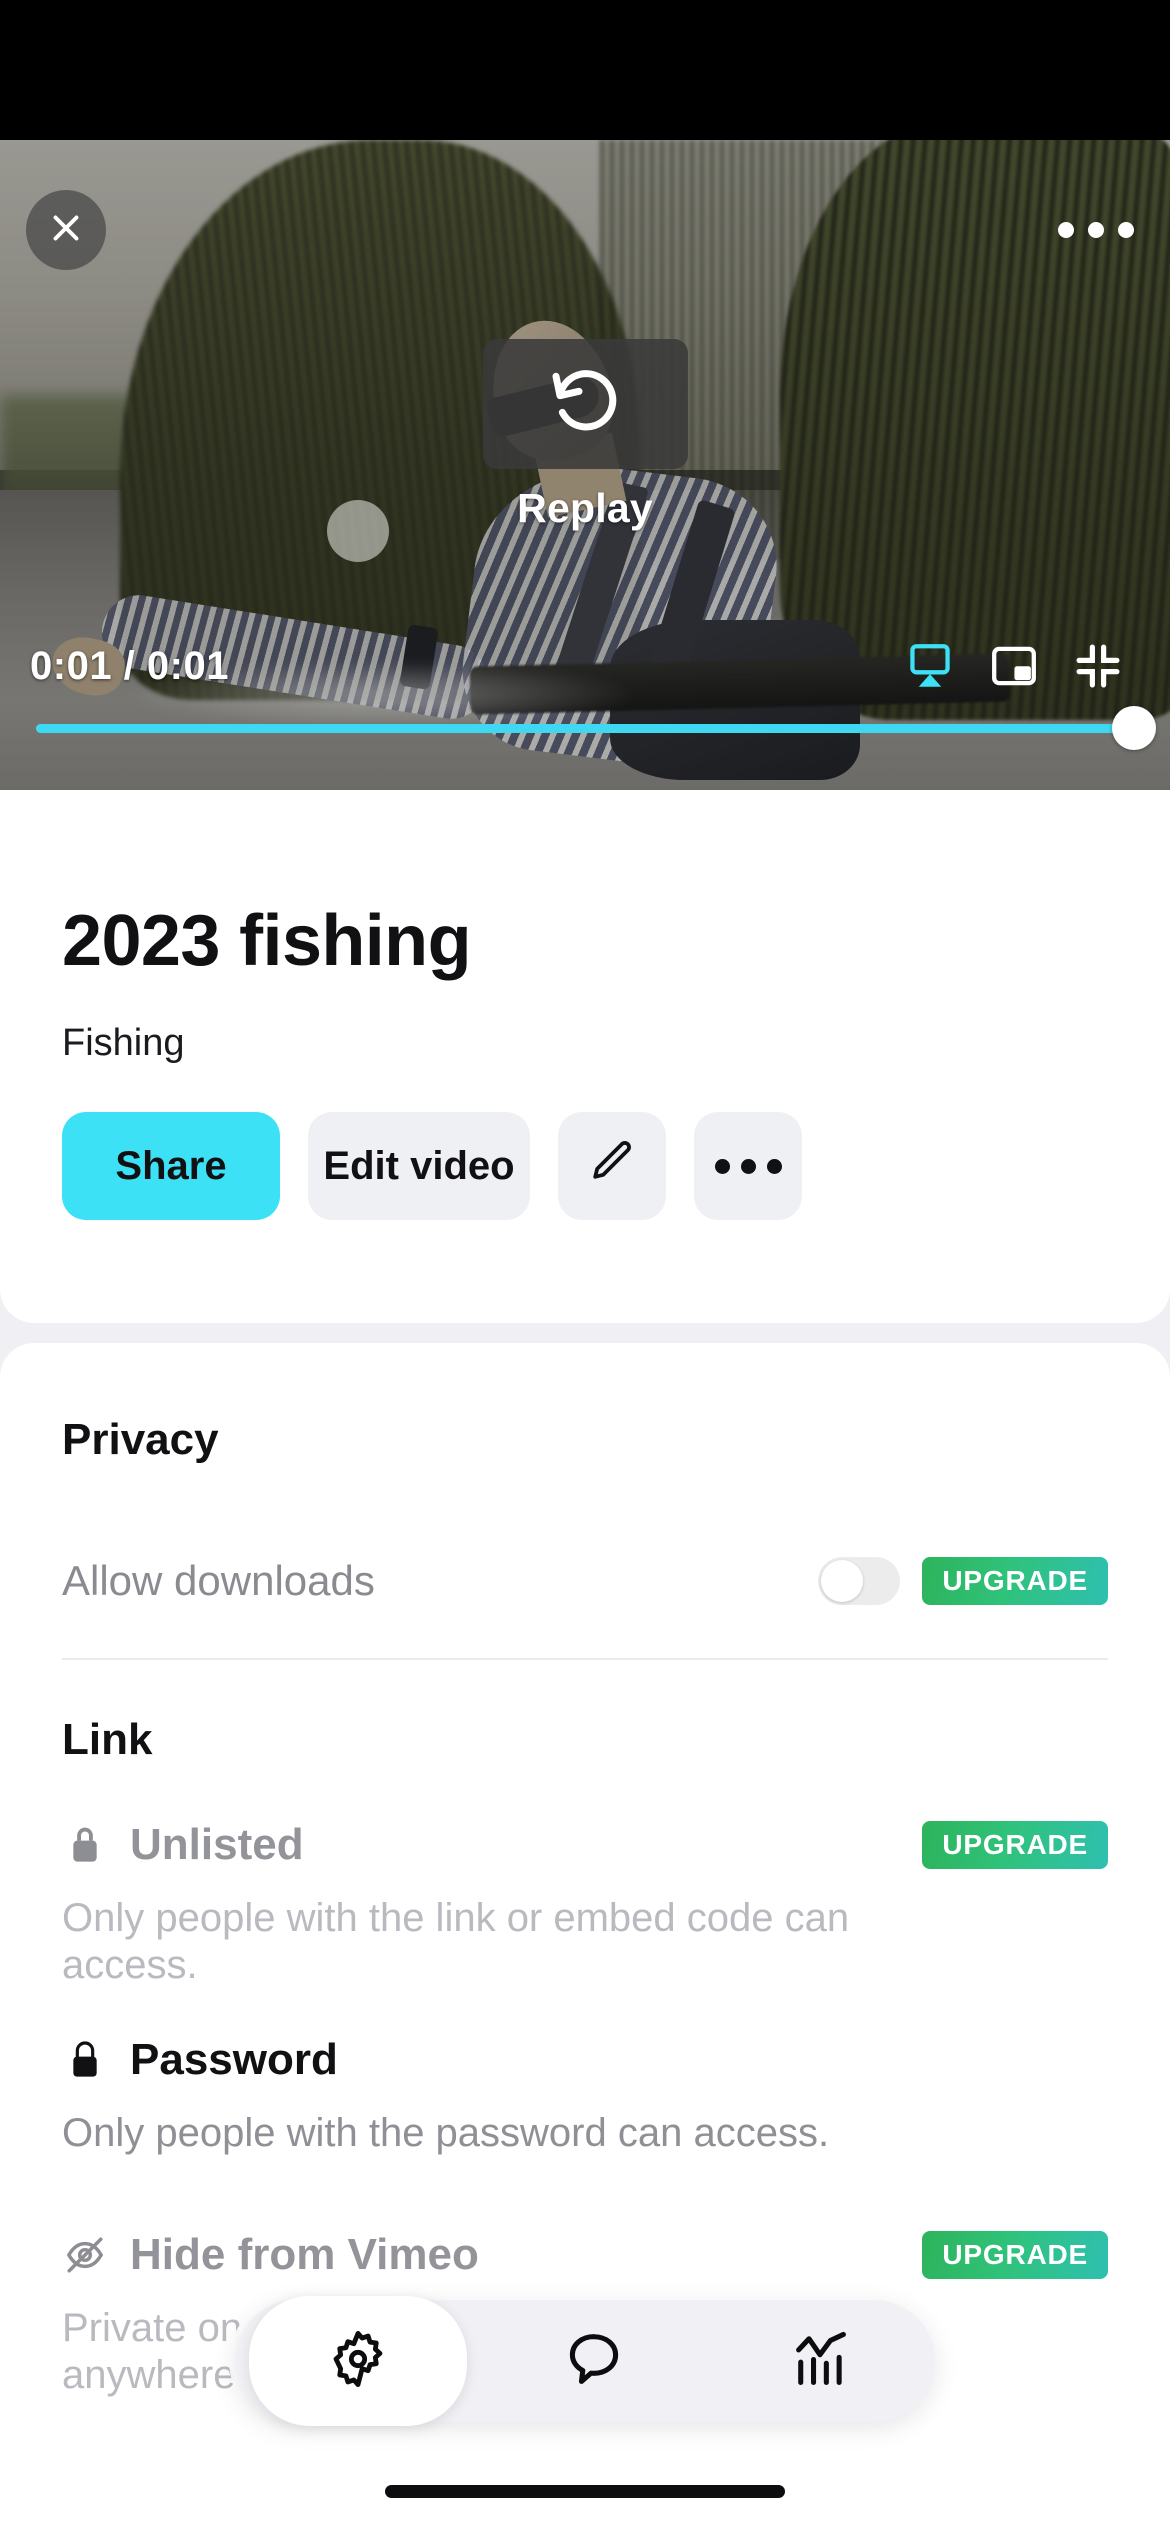  What do you see at coordinates (1096, 230) in the screenshot?
I see `player-more-options-button` at bounding box center [1096, 230].